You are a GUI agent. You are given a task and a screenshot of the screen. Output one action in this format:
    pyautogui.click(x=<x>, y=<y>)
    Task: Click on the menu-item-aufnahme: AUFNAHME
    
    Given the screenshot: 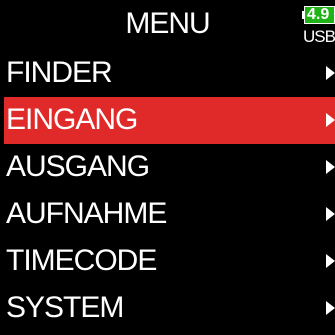 What is the action you would take?
    pyautogui.click(x=167, y=214)
    